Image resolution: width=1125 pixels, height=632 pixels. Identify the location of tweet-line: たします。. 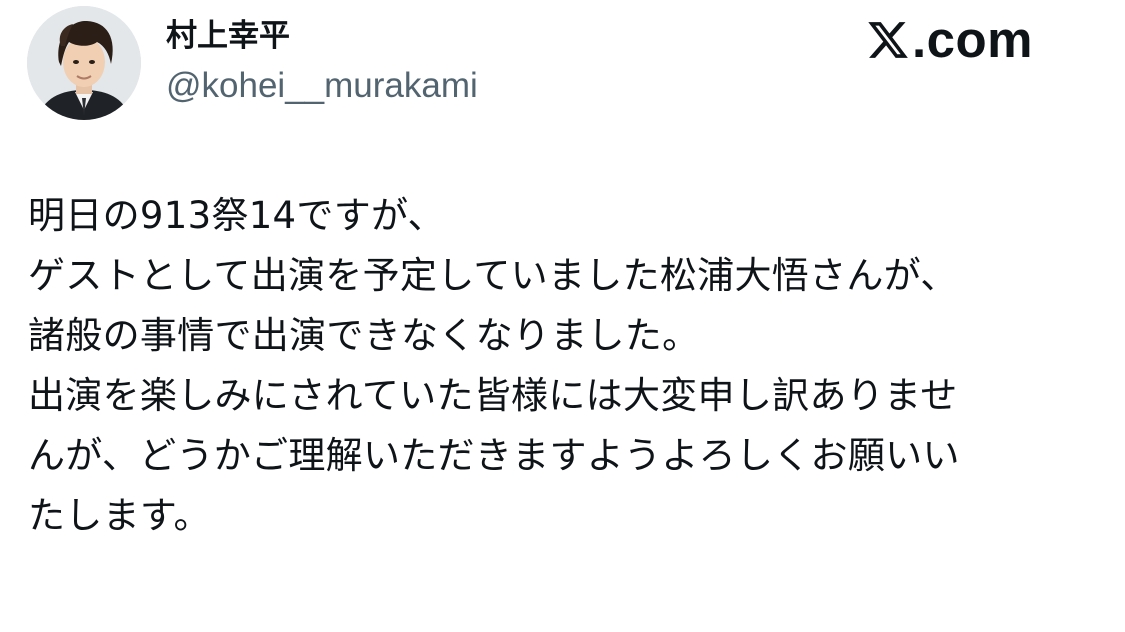
(119, 515).